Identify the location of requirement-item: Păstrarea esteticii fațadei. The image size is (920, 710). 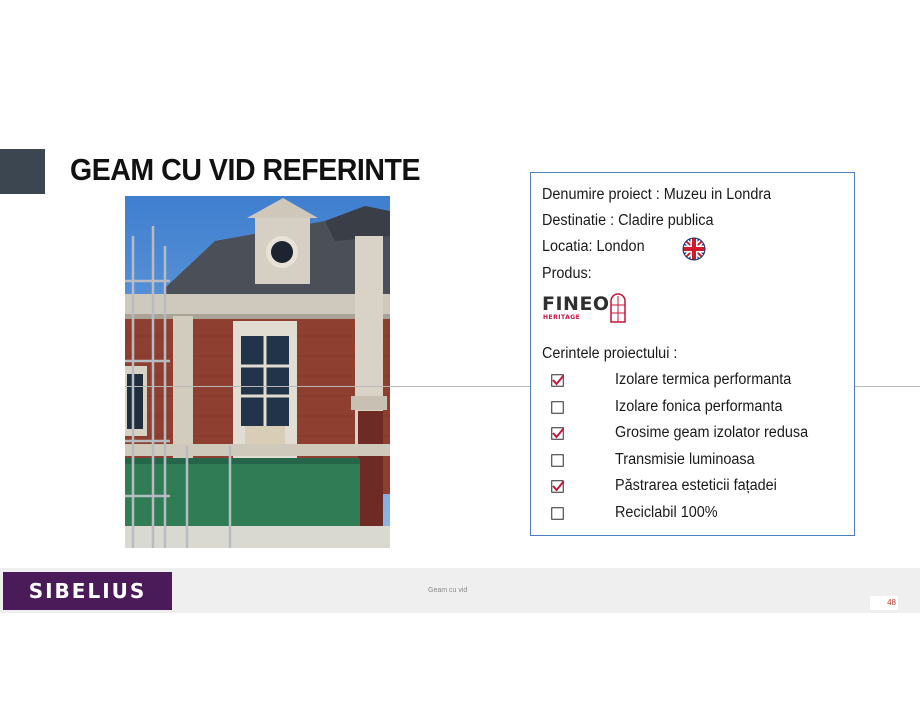
(701, 487).